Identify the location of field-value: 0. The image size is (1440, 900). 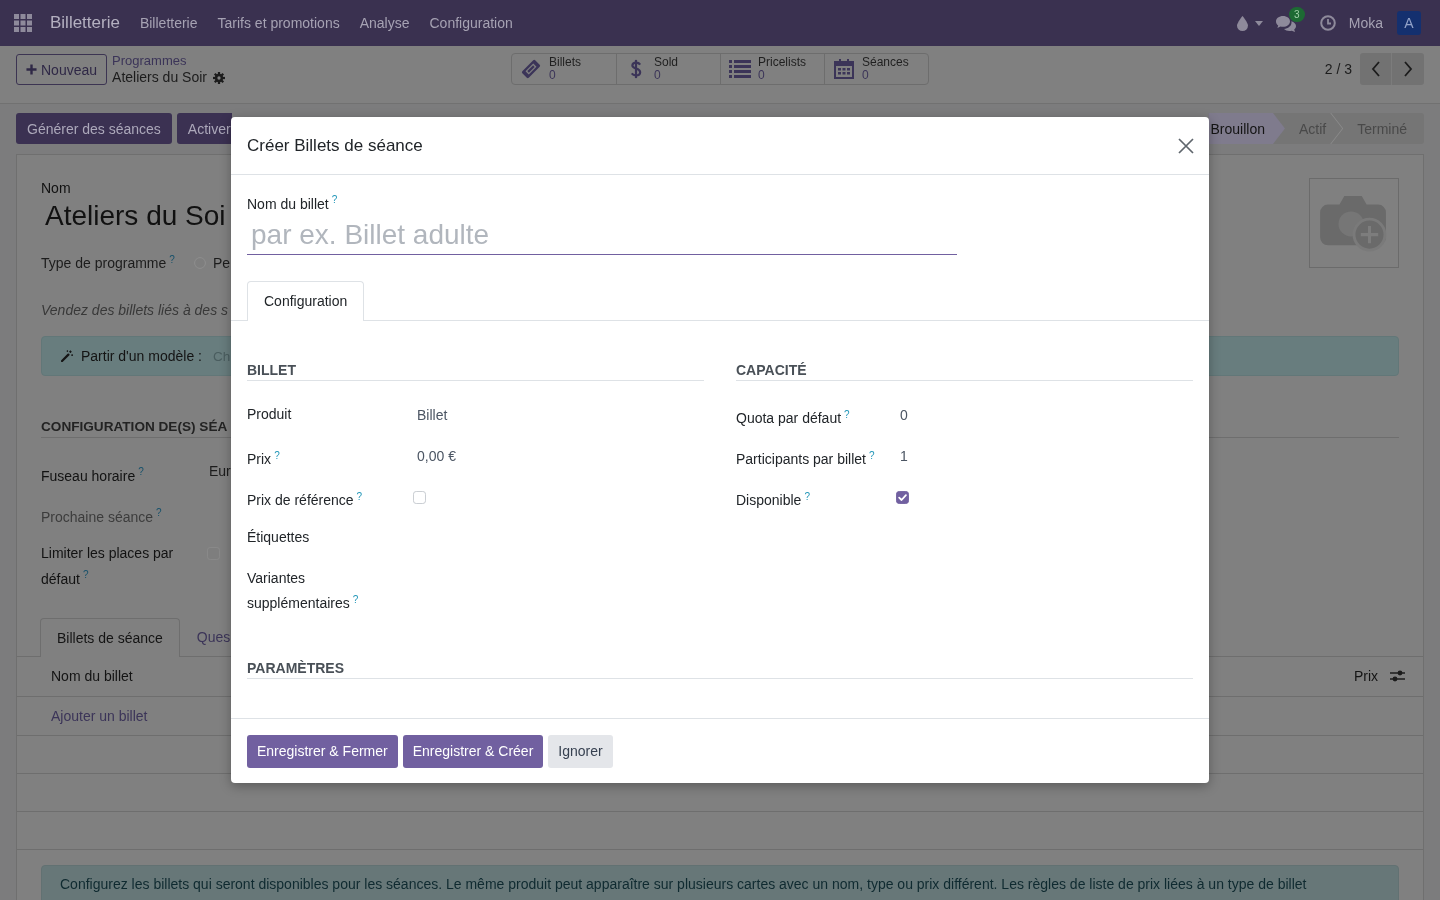
(904, 414).